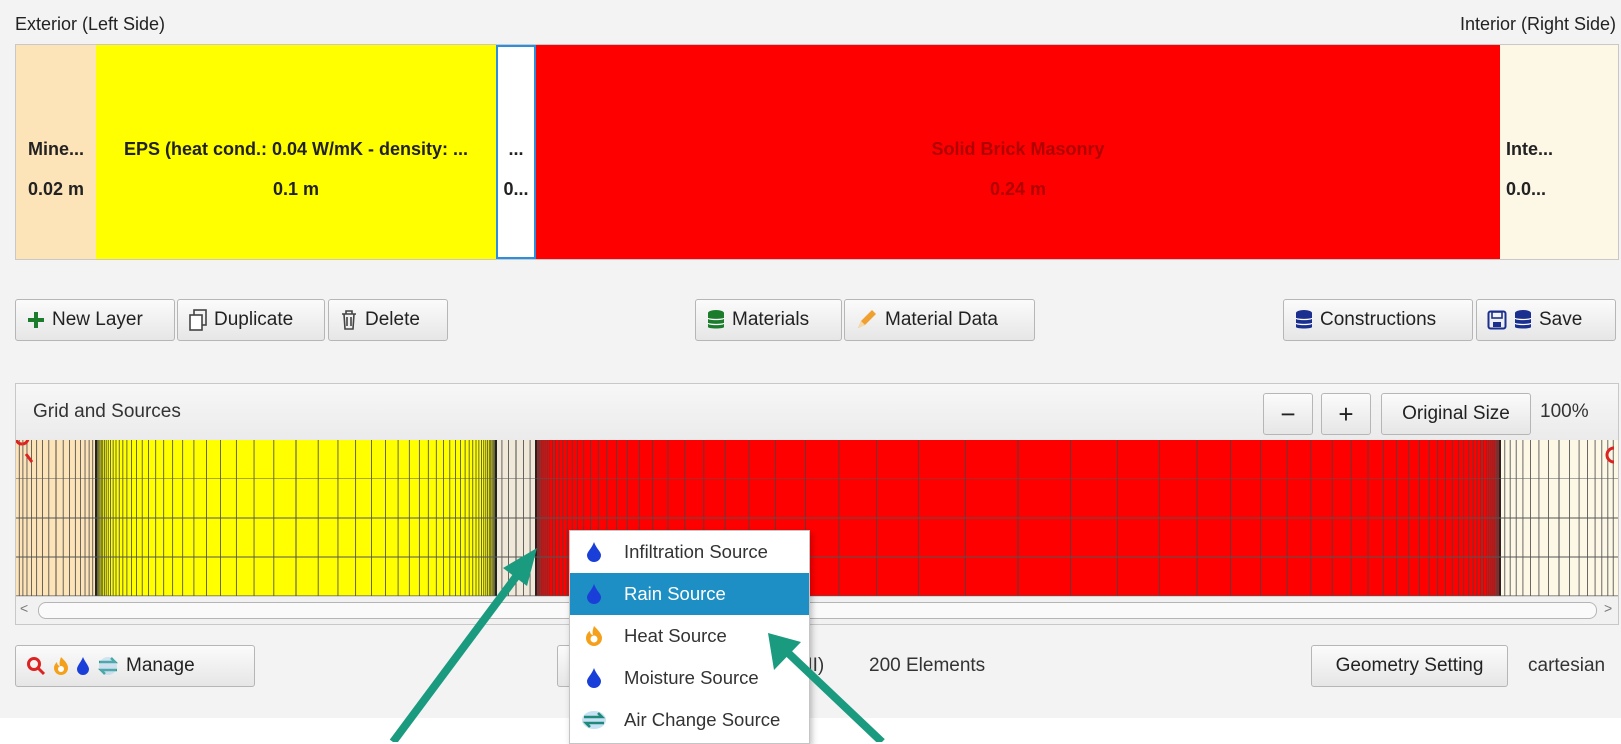 The height and width of the screenshot is (744, 1621). I want to click on menu-item-label: Rain Source, so click(675, 593).